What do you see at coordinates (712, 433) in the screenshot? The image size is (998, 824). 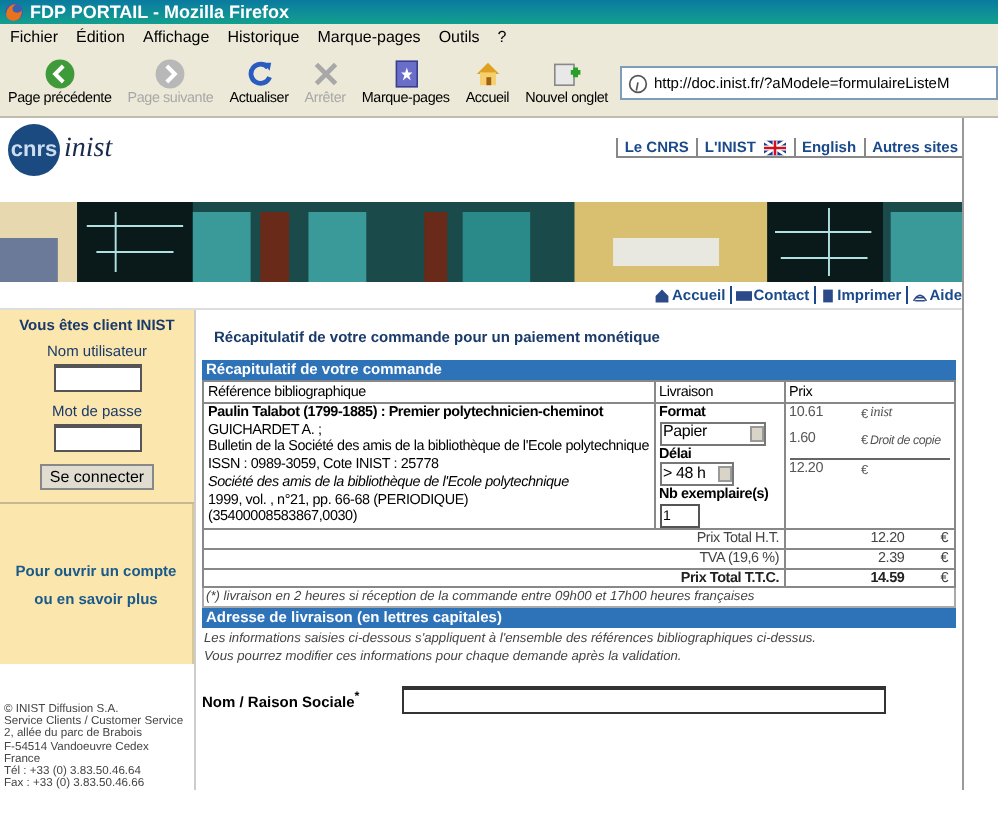 I see `format-select: Papier` at bounding box center [712, 433].